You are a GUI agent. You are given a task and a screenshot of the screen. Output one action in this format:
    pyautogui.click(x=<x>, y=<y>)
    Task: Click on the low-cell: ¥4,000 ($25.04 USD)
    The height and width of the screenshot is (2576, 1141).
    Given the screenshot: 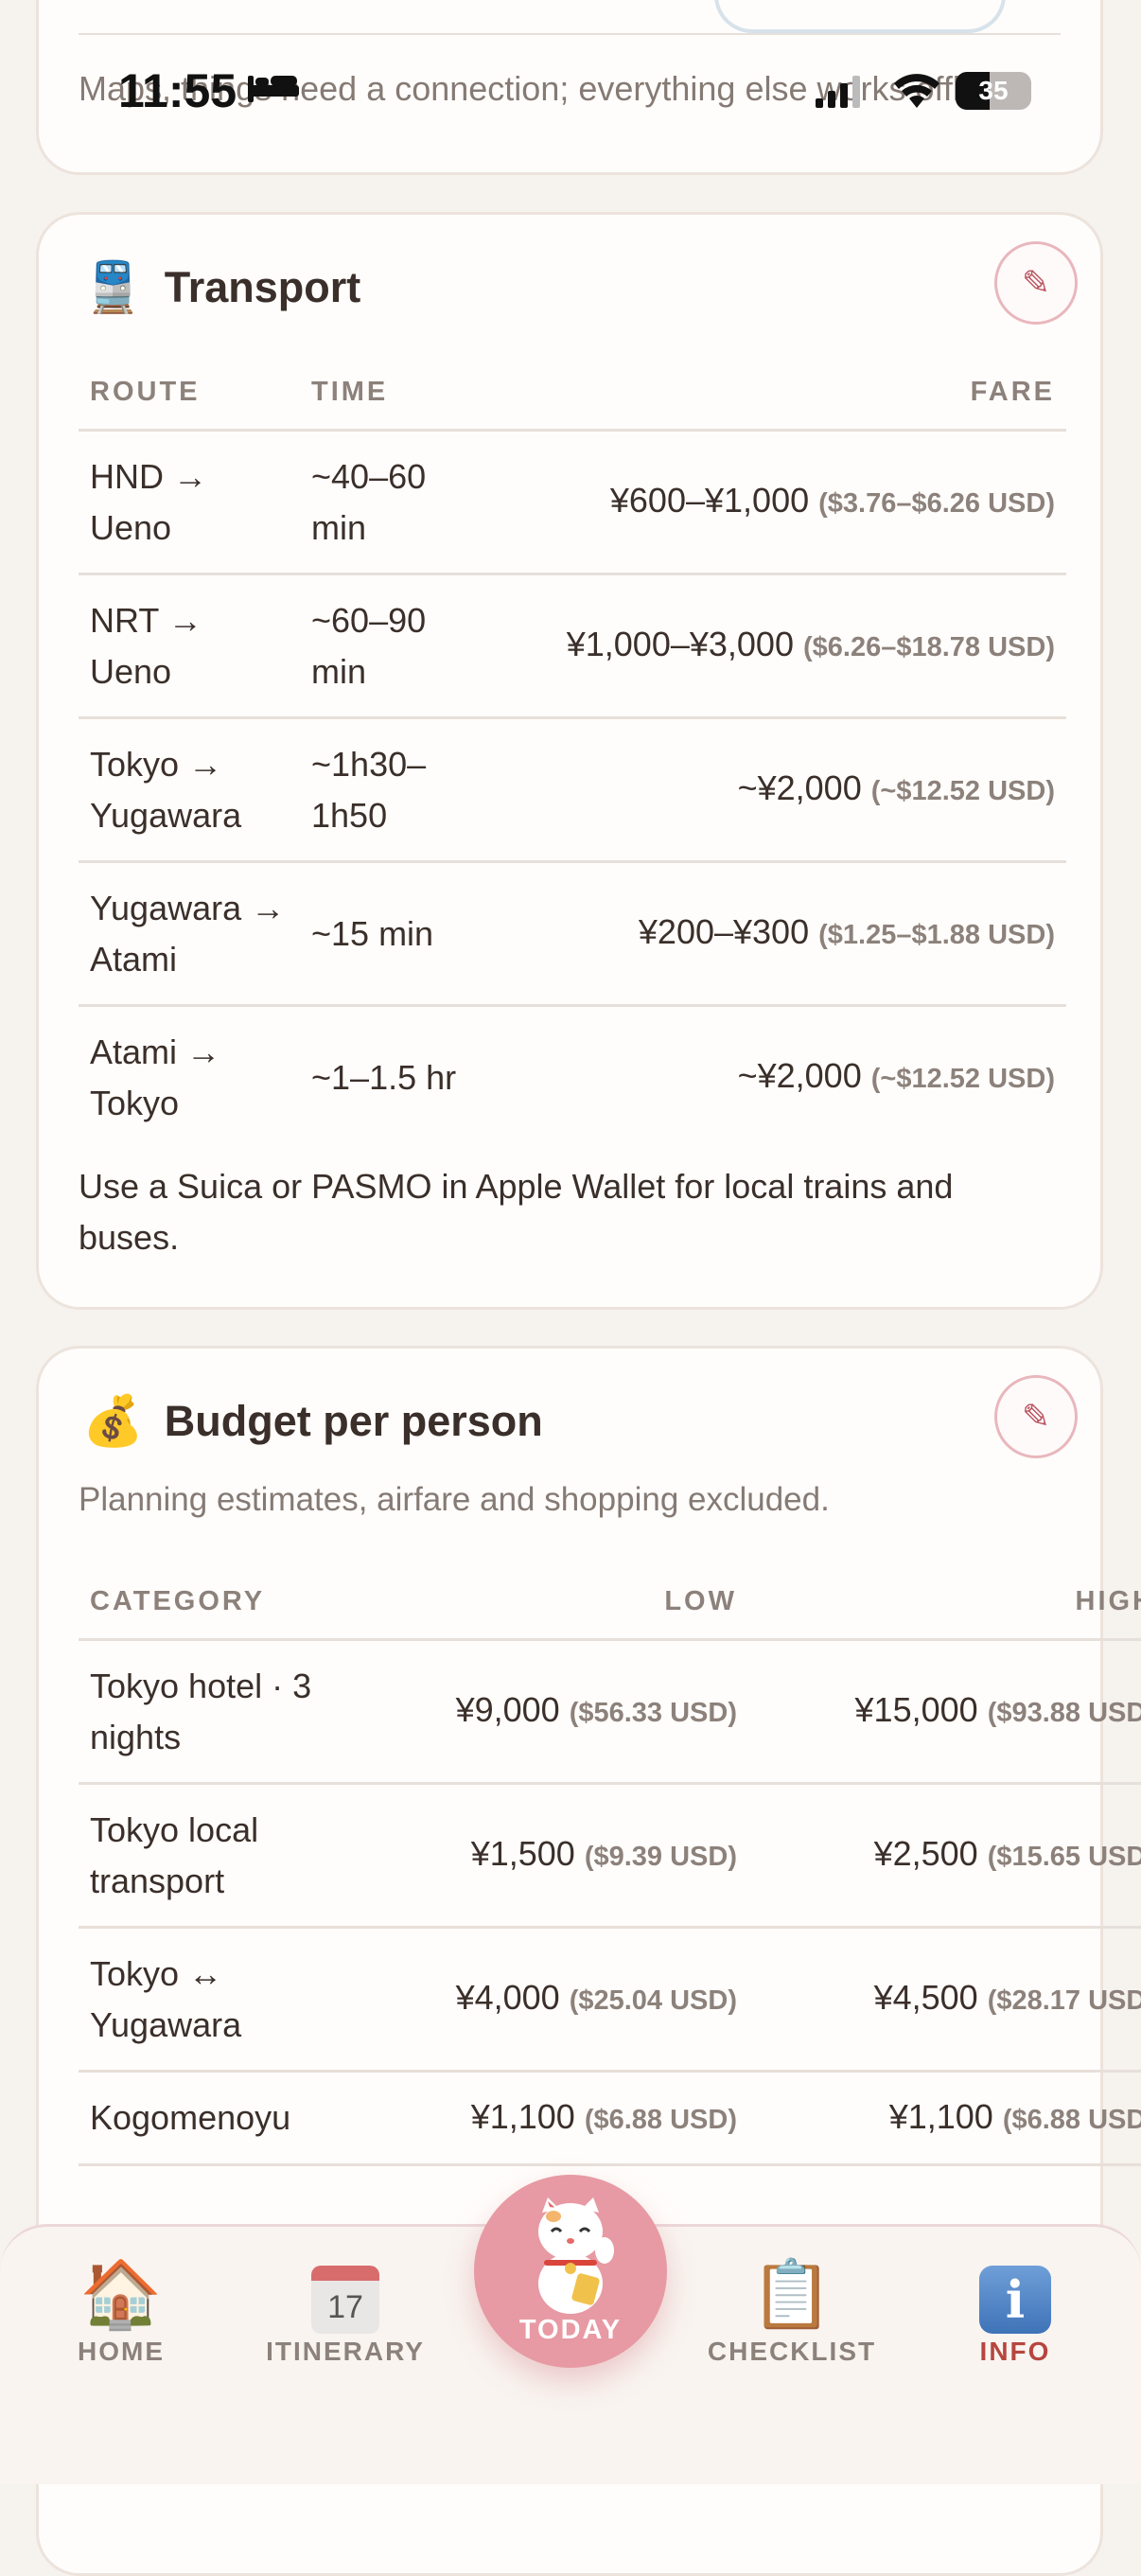 What is the action you would take?
    pyautogui.click(x=552, y=2000)
    